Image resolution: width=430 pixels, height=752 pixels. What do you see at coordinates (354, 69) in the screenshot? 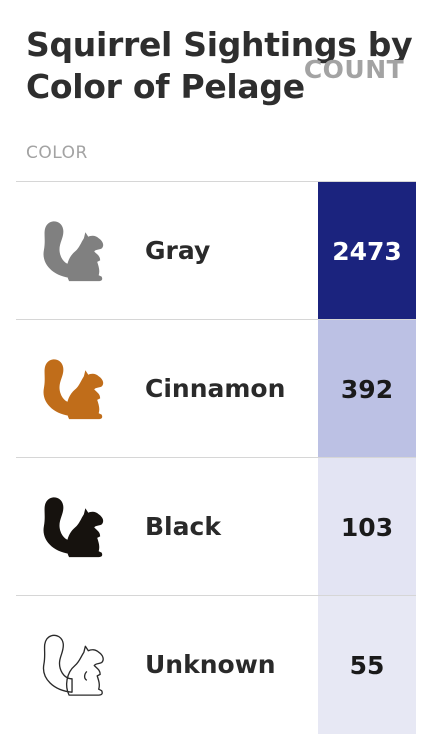
I see `column-header-count: COUNT` at bounding box center [354, 69].